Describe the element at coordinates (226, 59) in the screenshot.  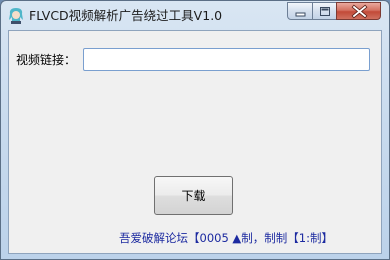
I see `video-link-input` at that location.